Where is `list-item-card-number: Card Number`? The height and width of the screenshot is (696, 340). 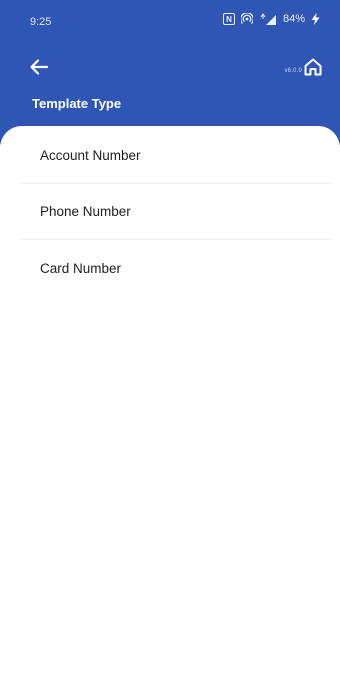
list-item-card-number: Card Number is located at coordinates (176, 268).